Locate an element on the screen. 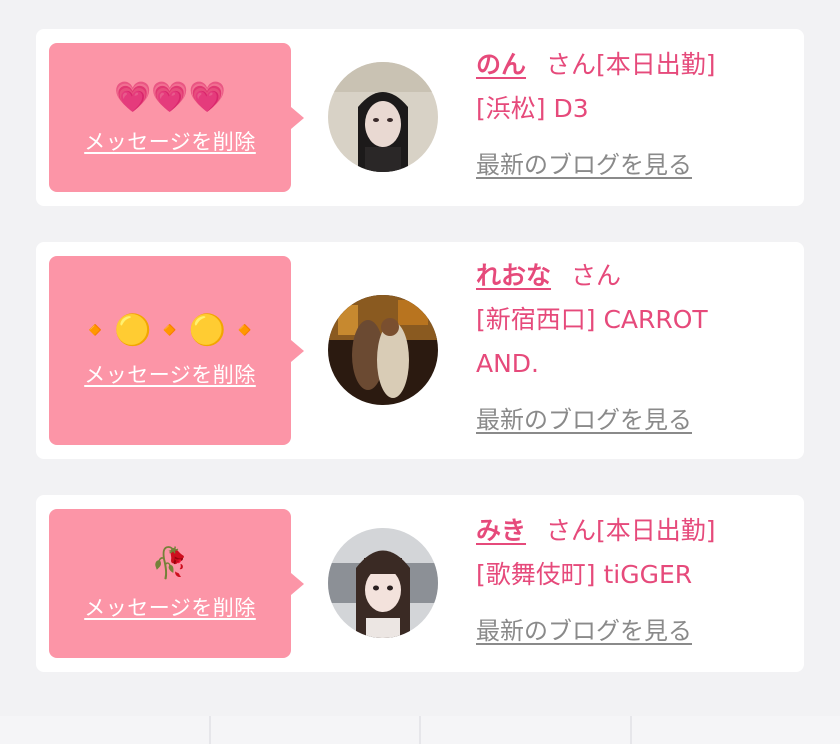 The width and height of the screenshot is (840, 744). member-name-link: れおな is located at coordinates (513, 275).